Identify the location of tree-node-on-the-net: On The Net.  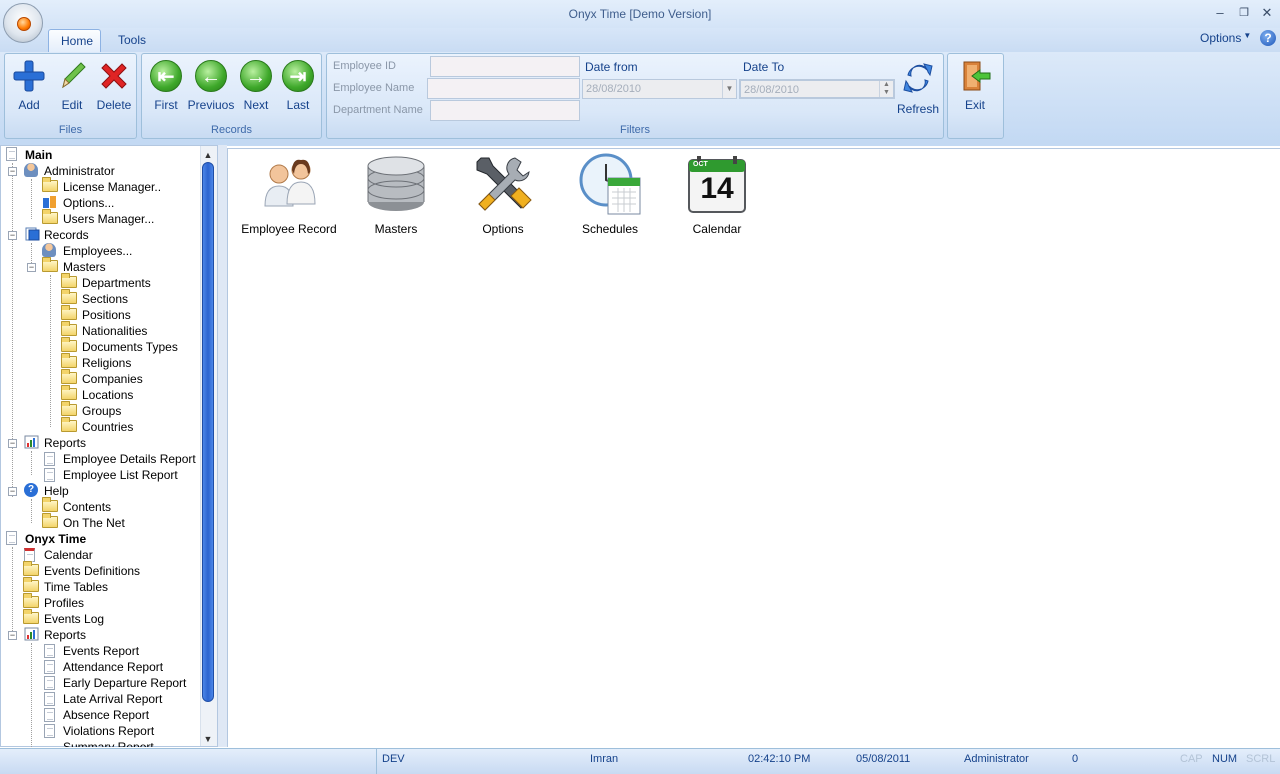
(94, 523).